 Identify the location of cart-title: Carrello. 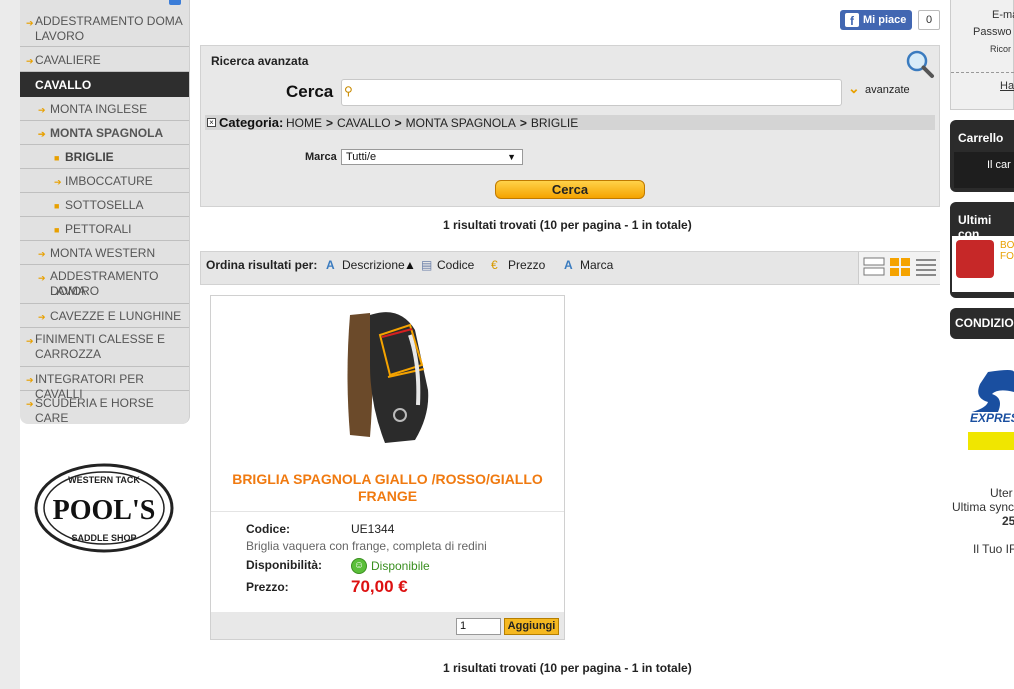
(981, 138).